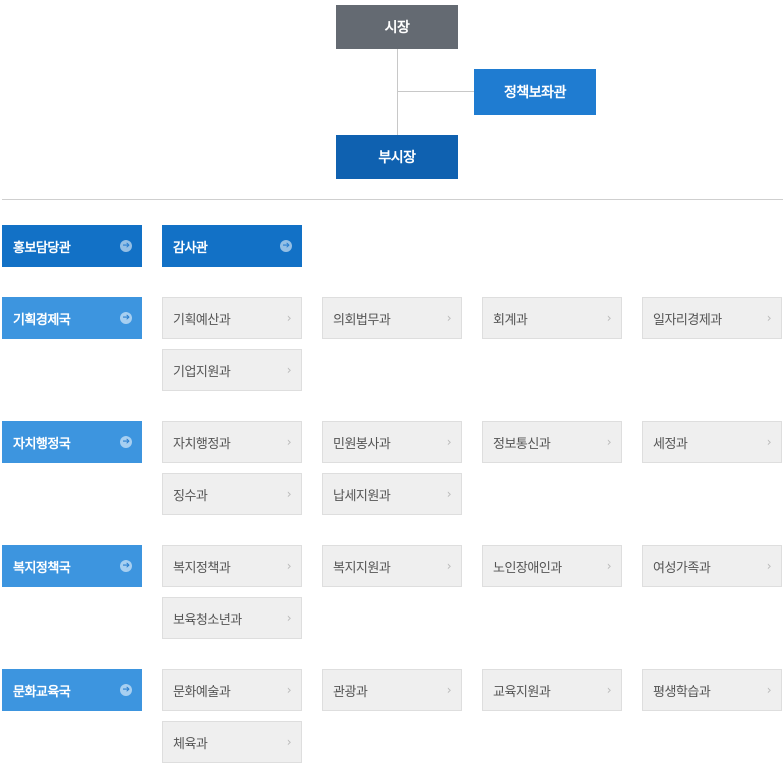 Image resolution: width=783 pixels, height=771 pixels. I want to click on department-link: 정보통신과 ›, so click(552, 442).